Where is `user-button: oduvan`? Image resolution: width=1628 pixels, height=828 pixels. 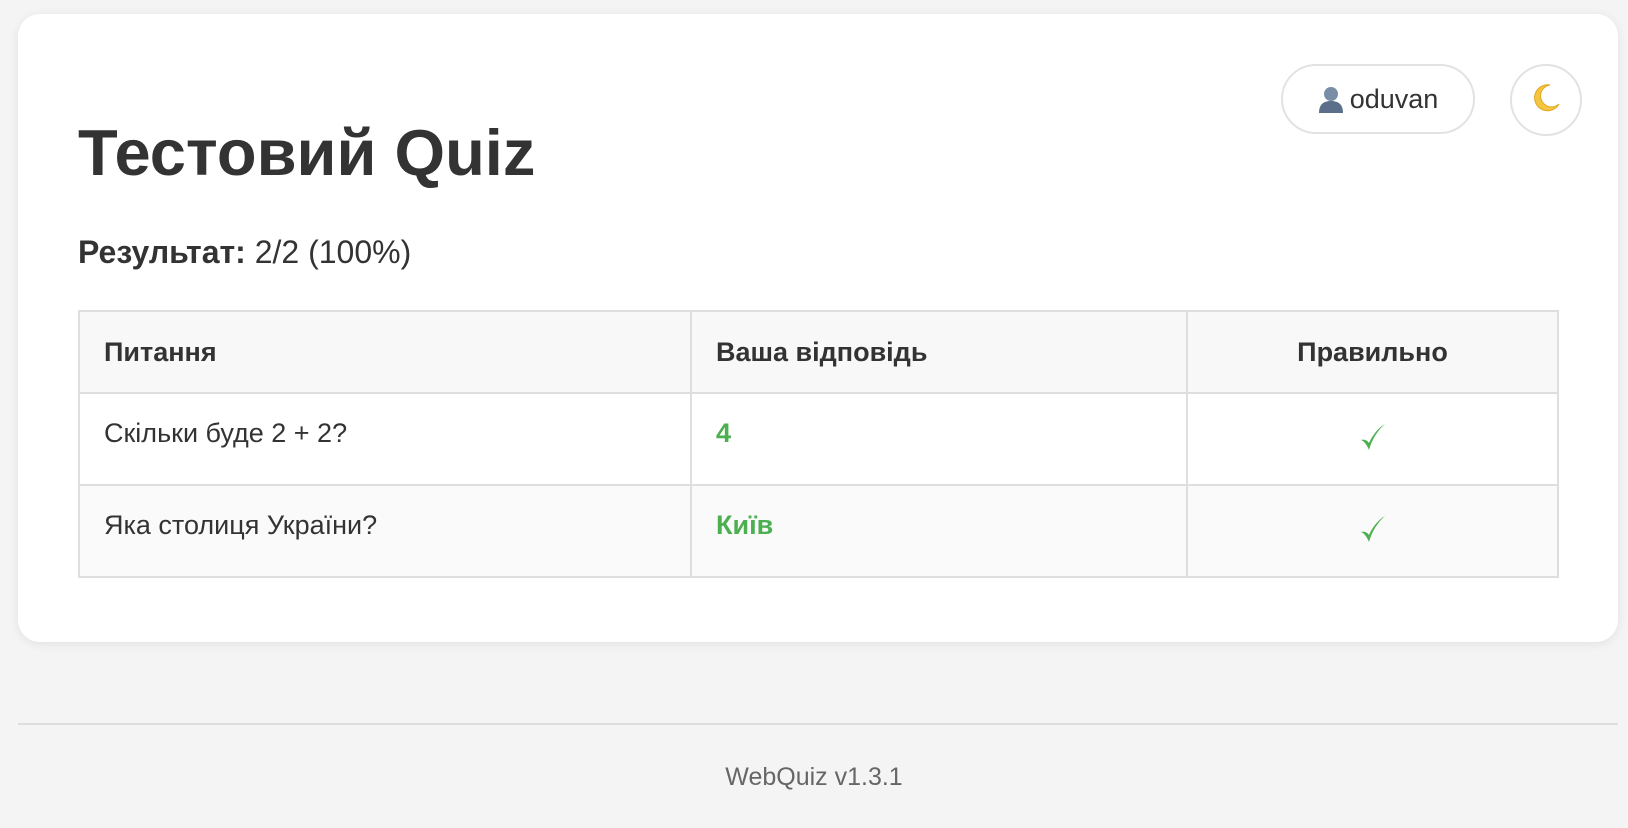 user-button: oduvan is located at coordinates (1378, 99).